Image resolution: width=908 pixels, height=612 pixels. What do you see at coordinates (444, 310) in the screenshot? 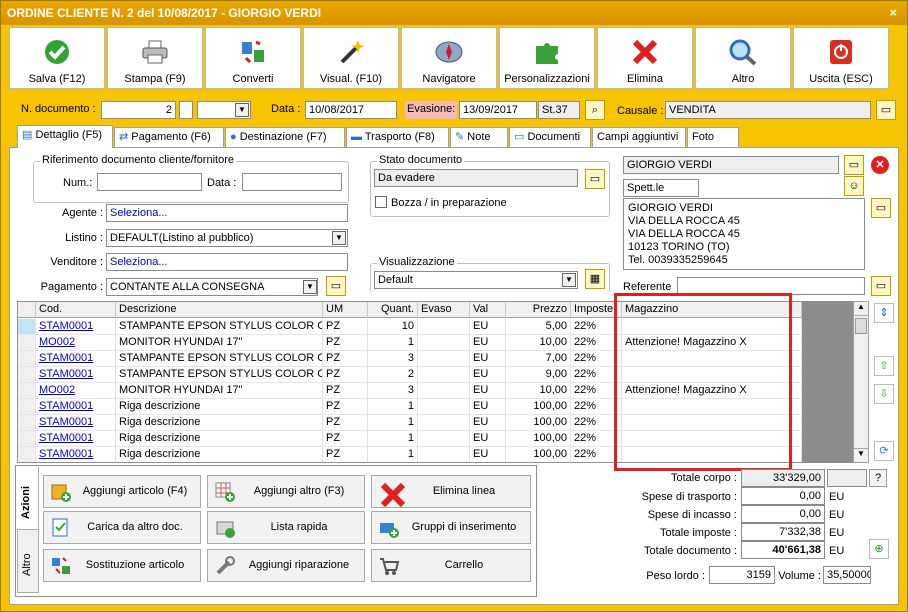
I see `grid-header: Evaso` at bounding box center [444, 310].